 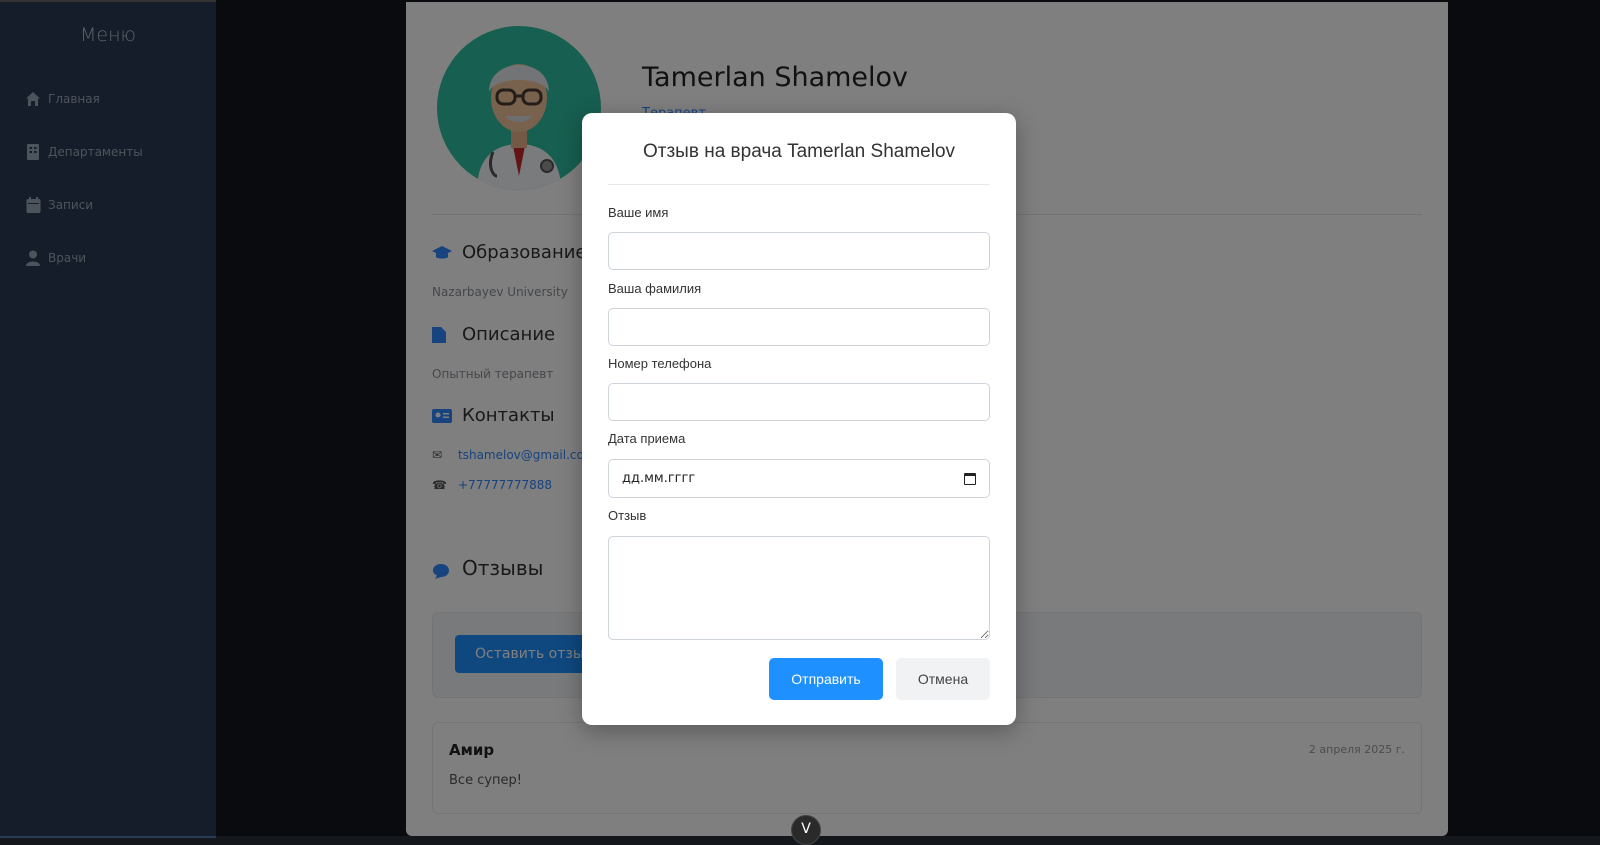 What do you see at coordinates (799, 151) in the screenshot?
I see `modal-title: Отзыв на врача Tamerlan Shamelov` at bounding box center [799, 151].